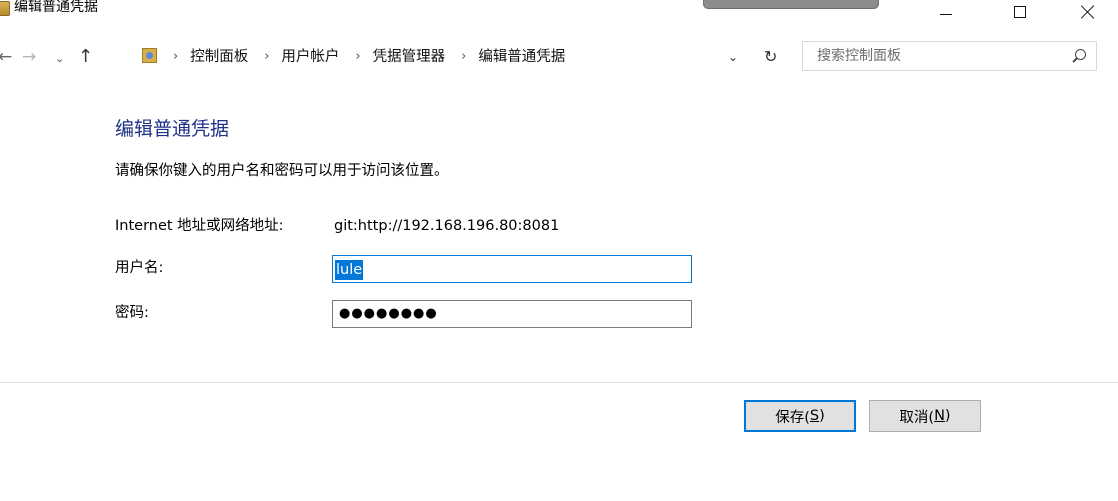 Image resolution: width=1118 pixels, height=501 pixels. I want to click on search-icon, so click(1080, 54).